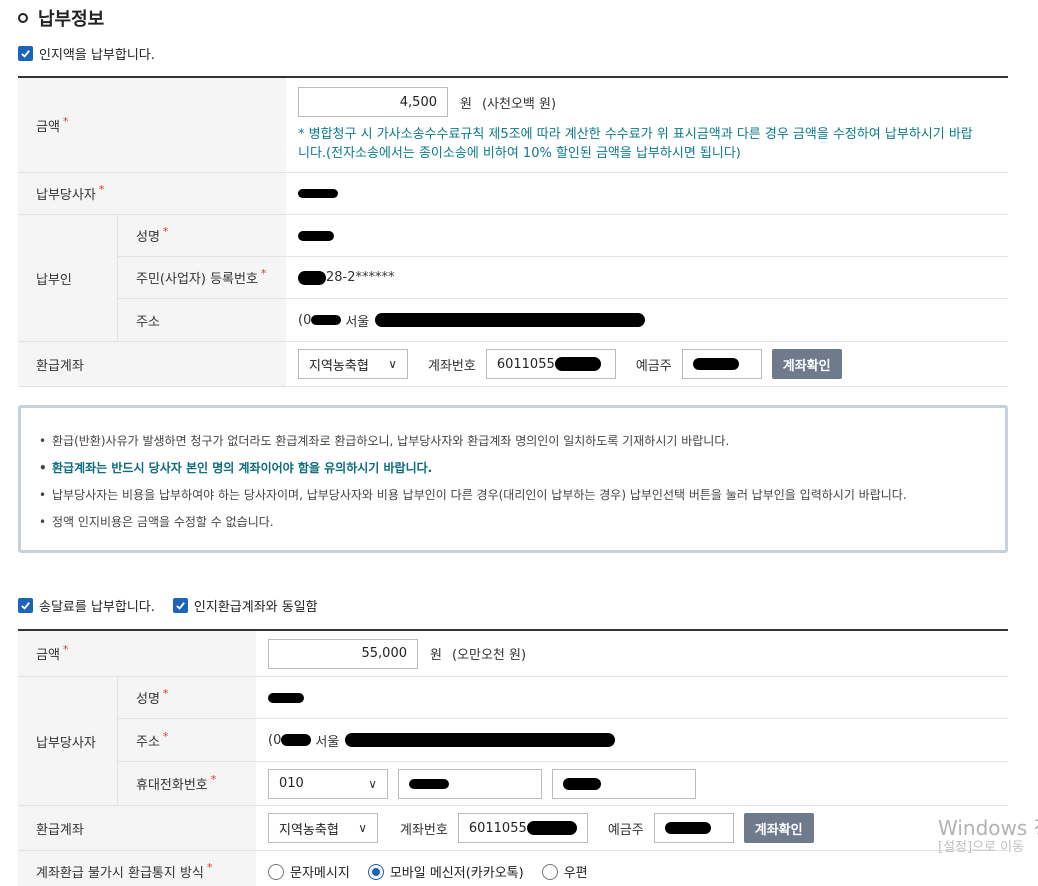  Describe the element at coordinates (653, 366) in the screenshot. I see `holder-label: 예금주` at that location.